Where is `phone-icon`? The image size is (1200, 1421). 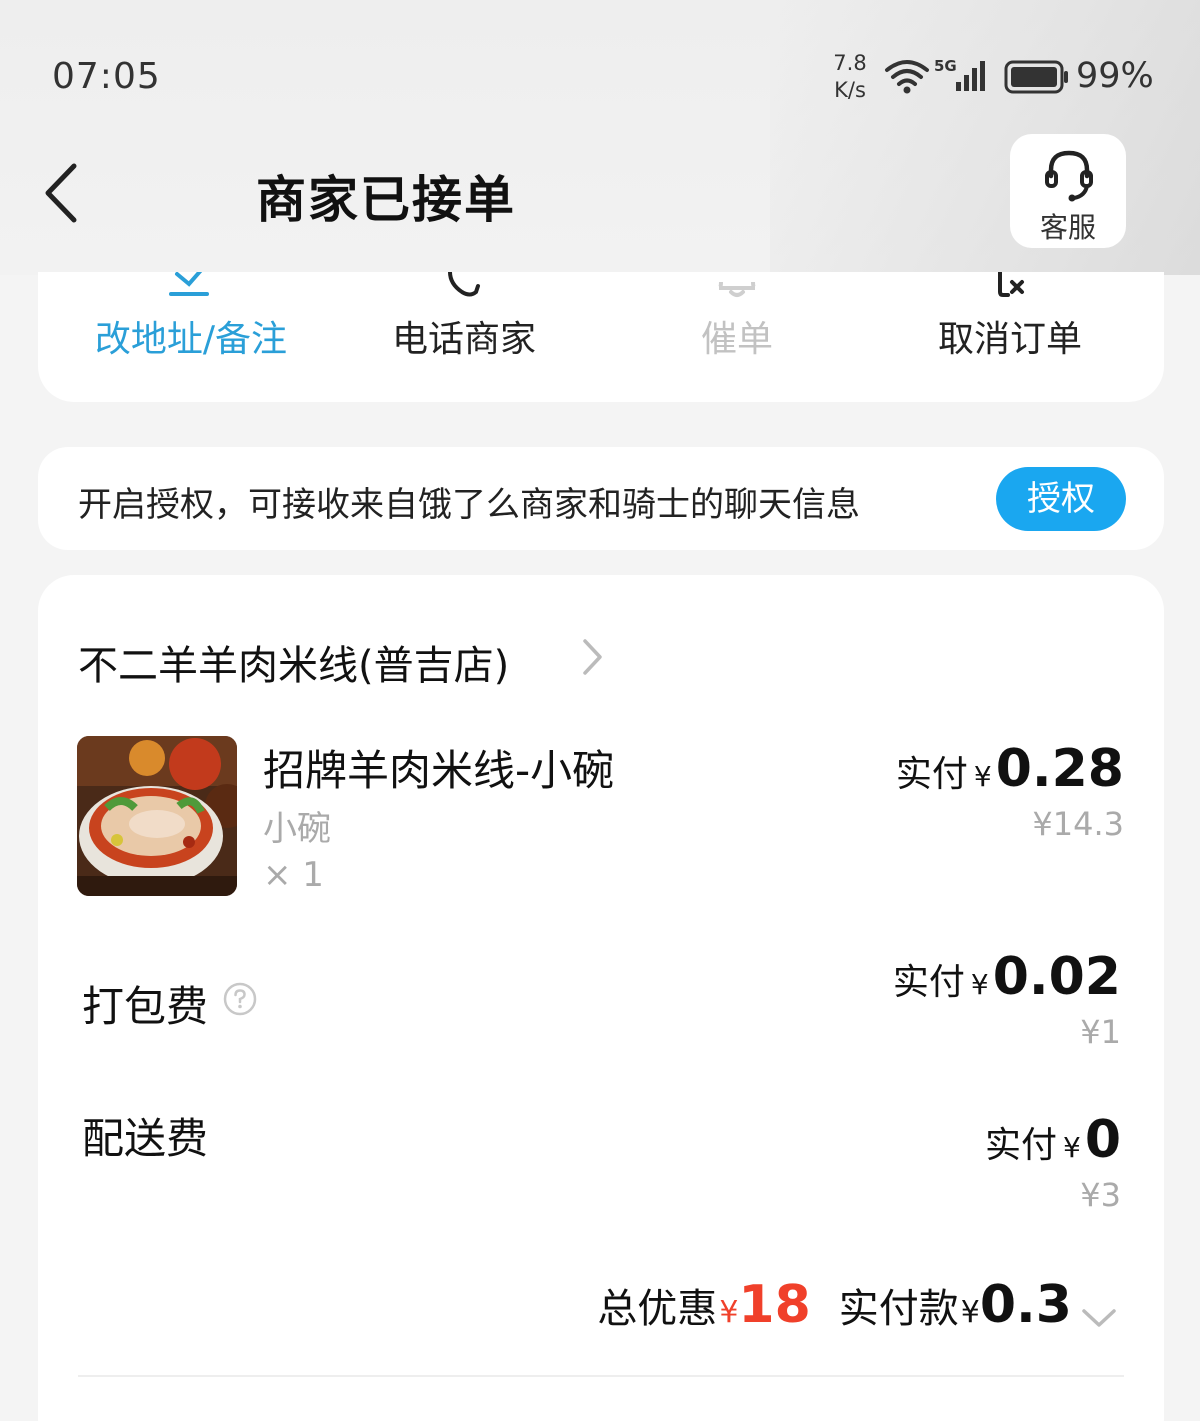 phone-icon is located at coordinates (464, 284).